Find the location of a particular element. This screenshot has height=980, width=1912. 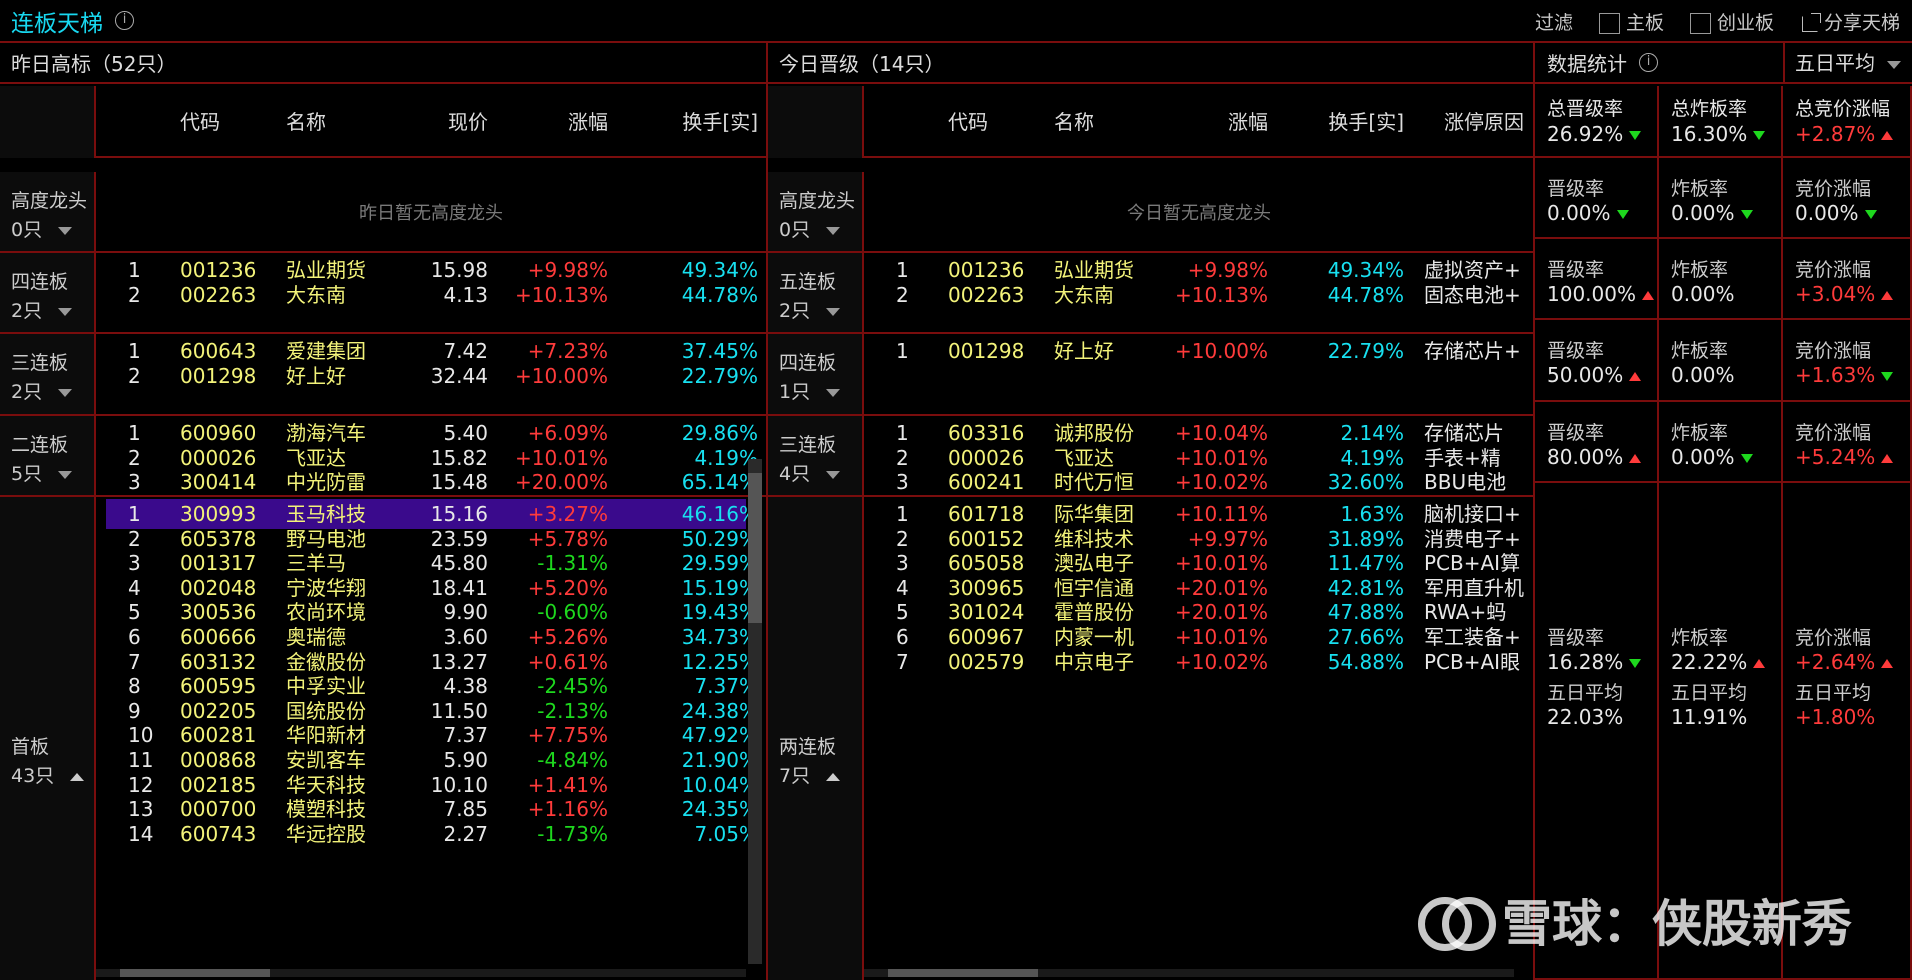

share-button: 分享天梯 is located at coordinates (1842, 21).